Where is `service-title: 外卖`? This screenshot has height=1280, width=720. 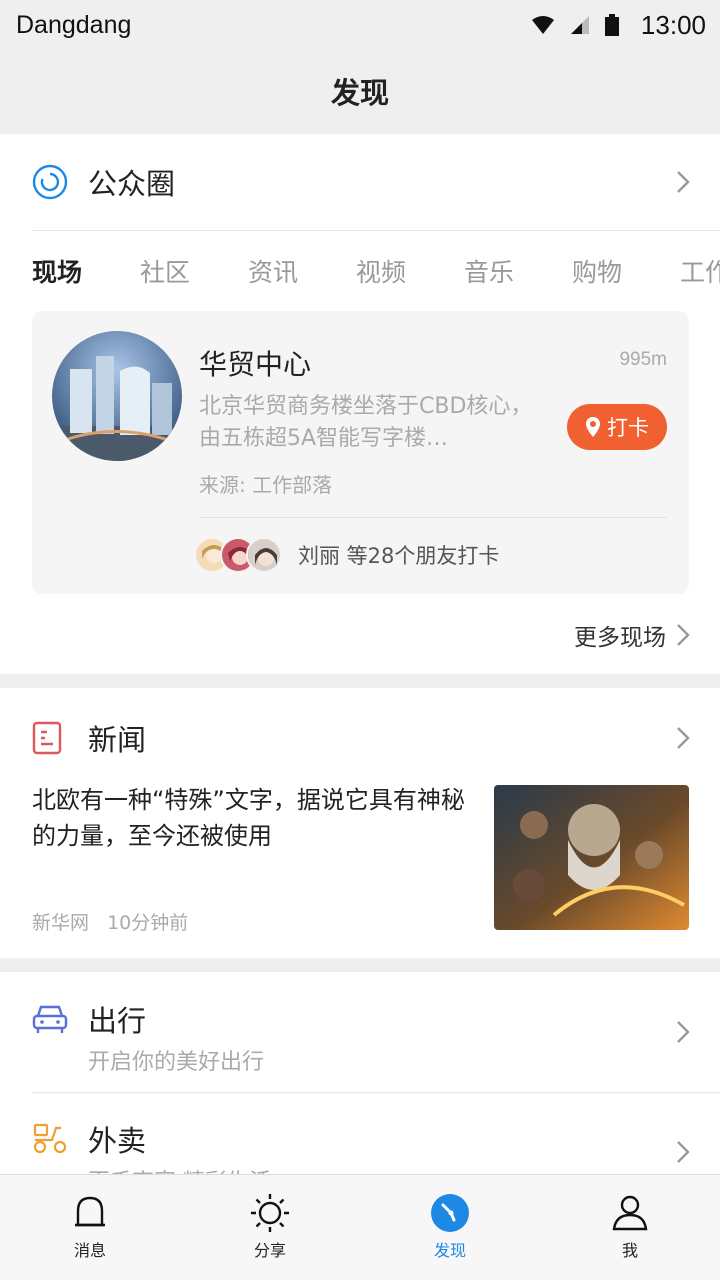 service-title: 外卖 is located at coordinates (117, 1141).